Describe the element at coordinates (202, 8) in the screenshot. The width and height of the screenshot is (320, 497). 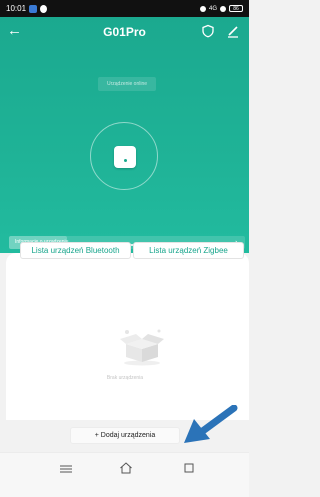
I see `alarm-icon` at that location.